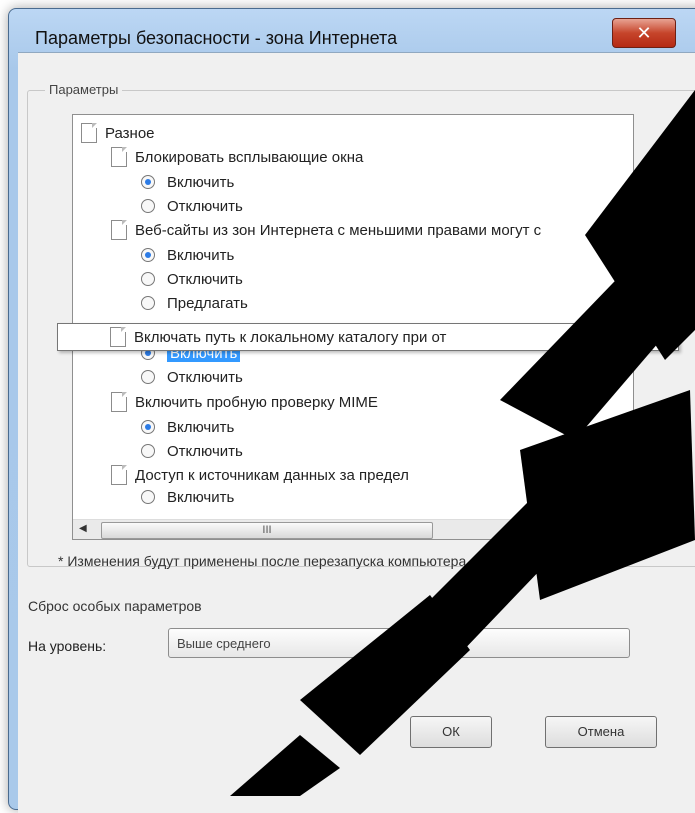  I want to click on radio-option: Предлагать, so click(194, 303).